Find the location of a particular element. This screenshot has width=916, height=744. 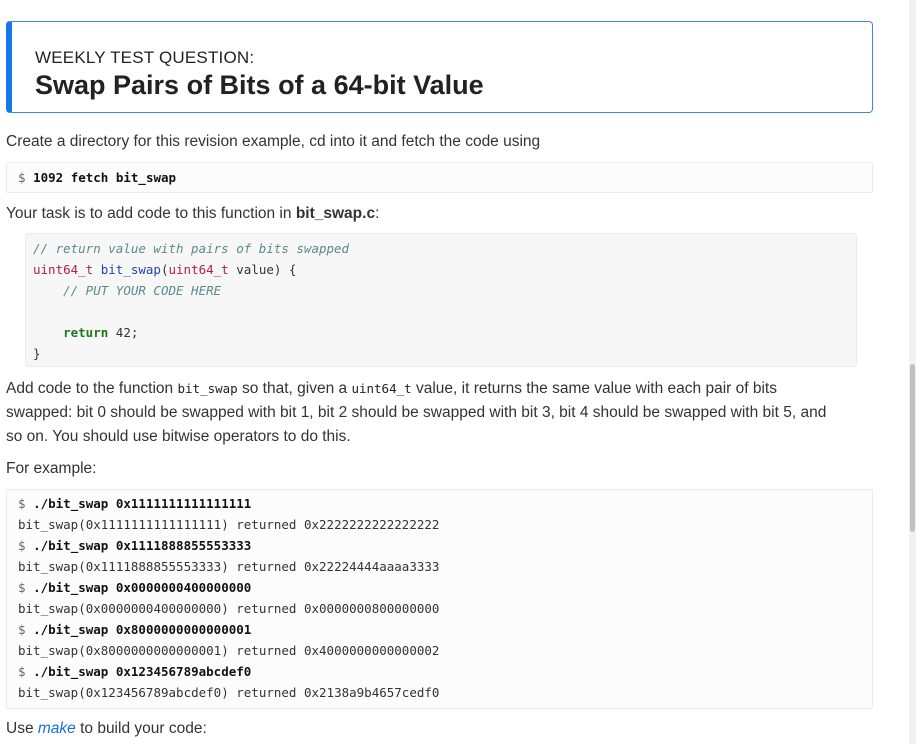

code-close-brace: } is located at coordinates (37, 353).